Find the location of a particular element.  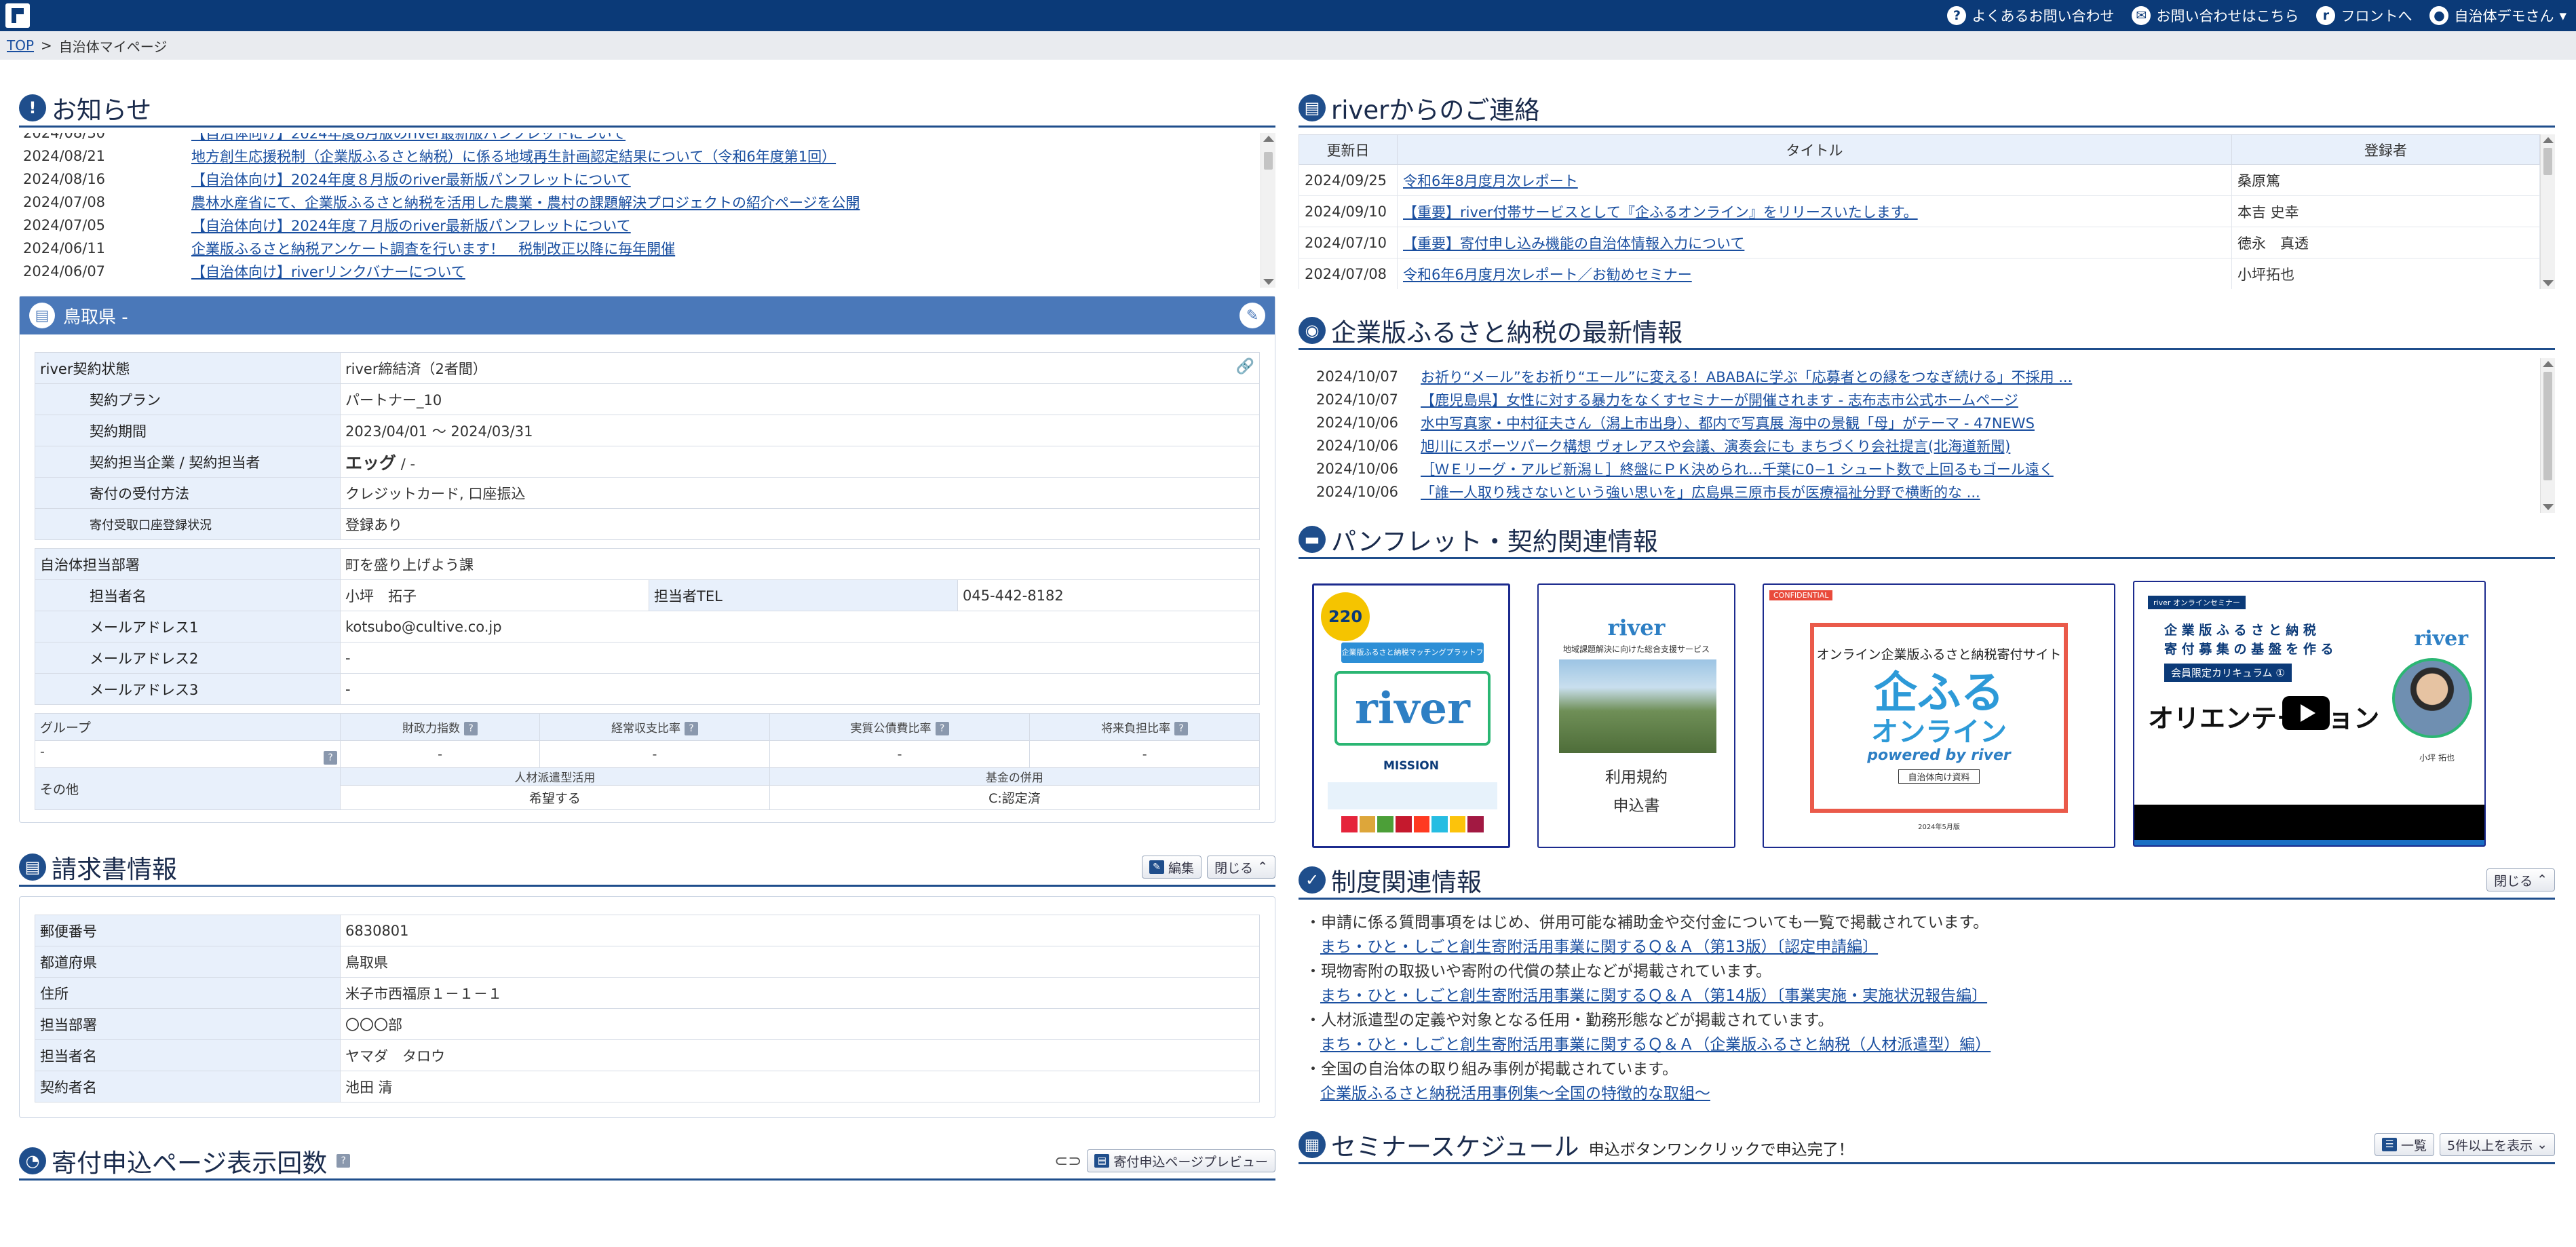

exclamation-icon: ! is located at coordinates (32, 107).